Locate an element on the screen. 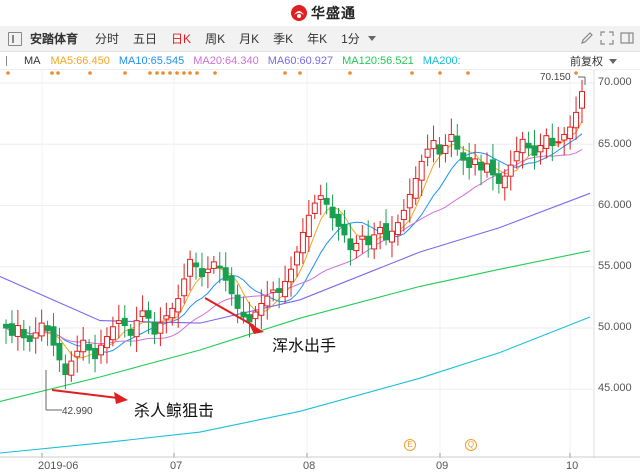  tab-quarterly-k: 季K is located at coordinates (283, 38).